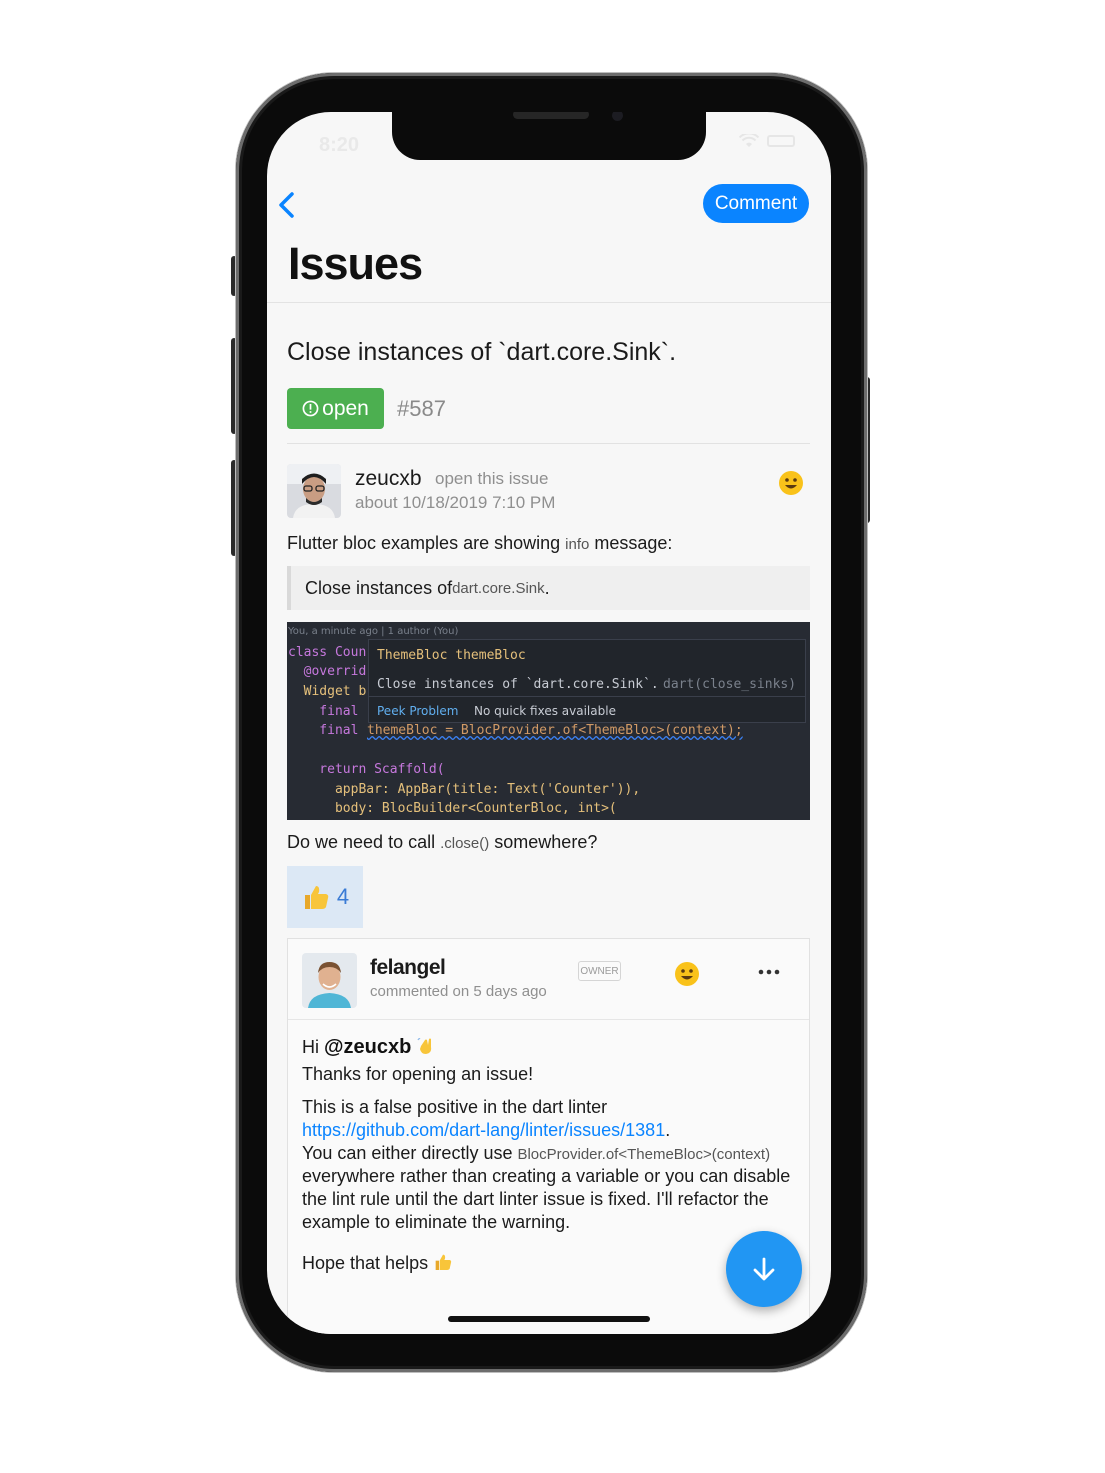  What do you see at coordinates (549, 136) in the screenshot?
I see `notch` at bounding box center [549, 136].